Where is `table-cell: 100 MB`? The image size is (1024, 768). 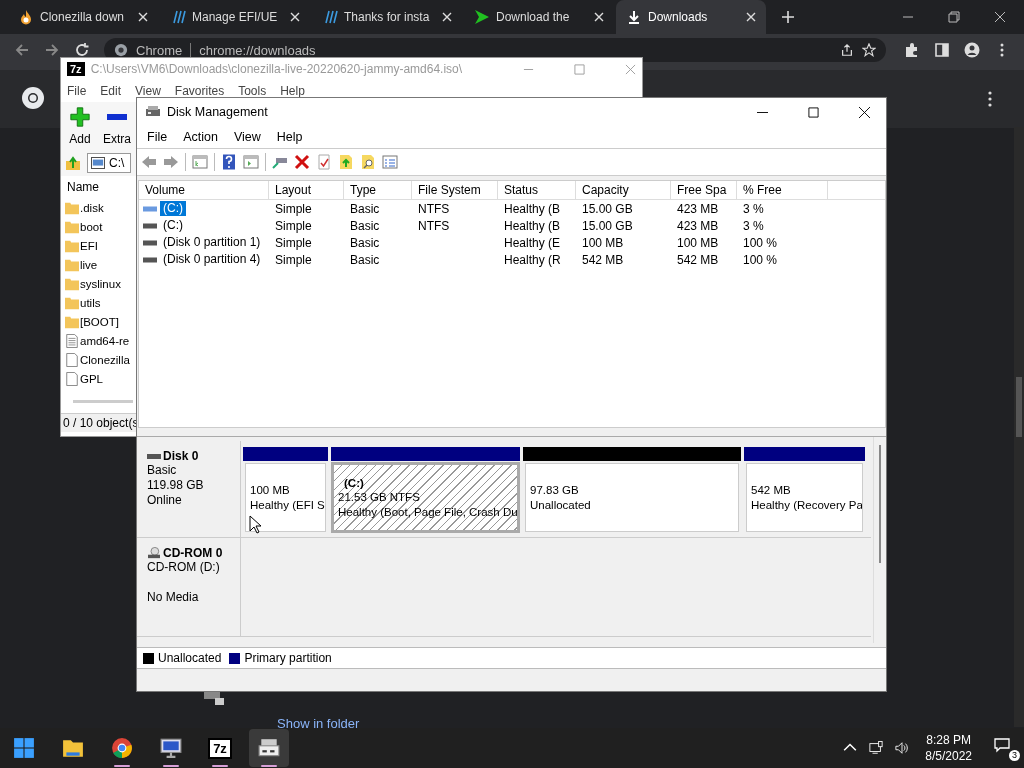
table-cell: 100 MB is located at coordinates (698, 242).